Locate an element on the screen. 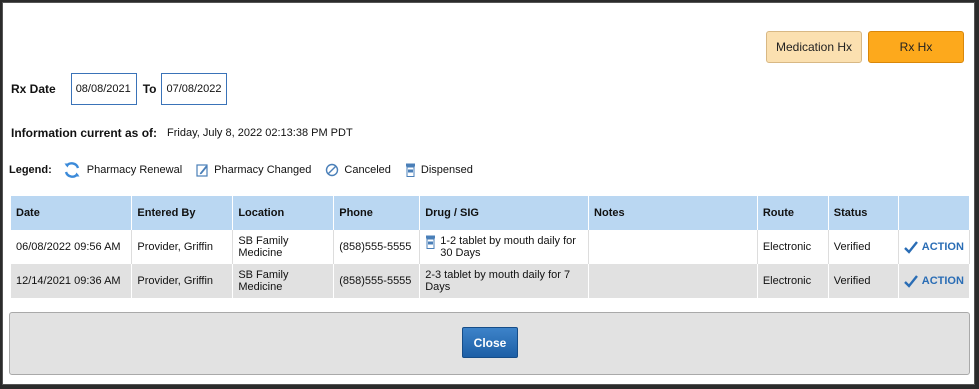 The image size is (979, 389). legend-item-label: Pharmacy Changed is located at coordinates (263, 170).